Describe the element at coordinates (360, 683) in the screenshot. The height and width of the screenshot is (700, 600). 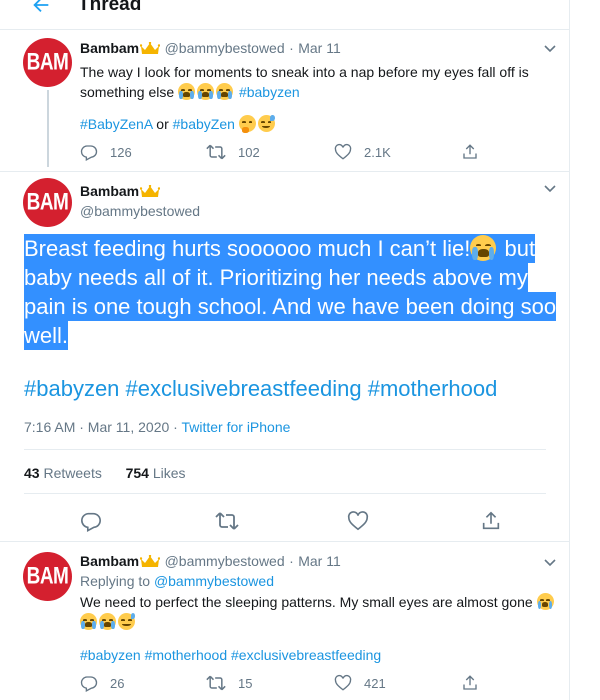
I see `like-button: 421` at that location.